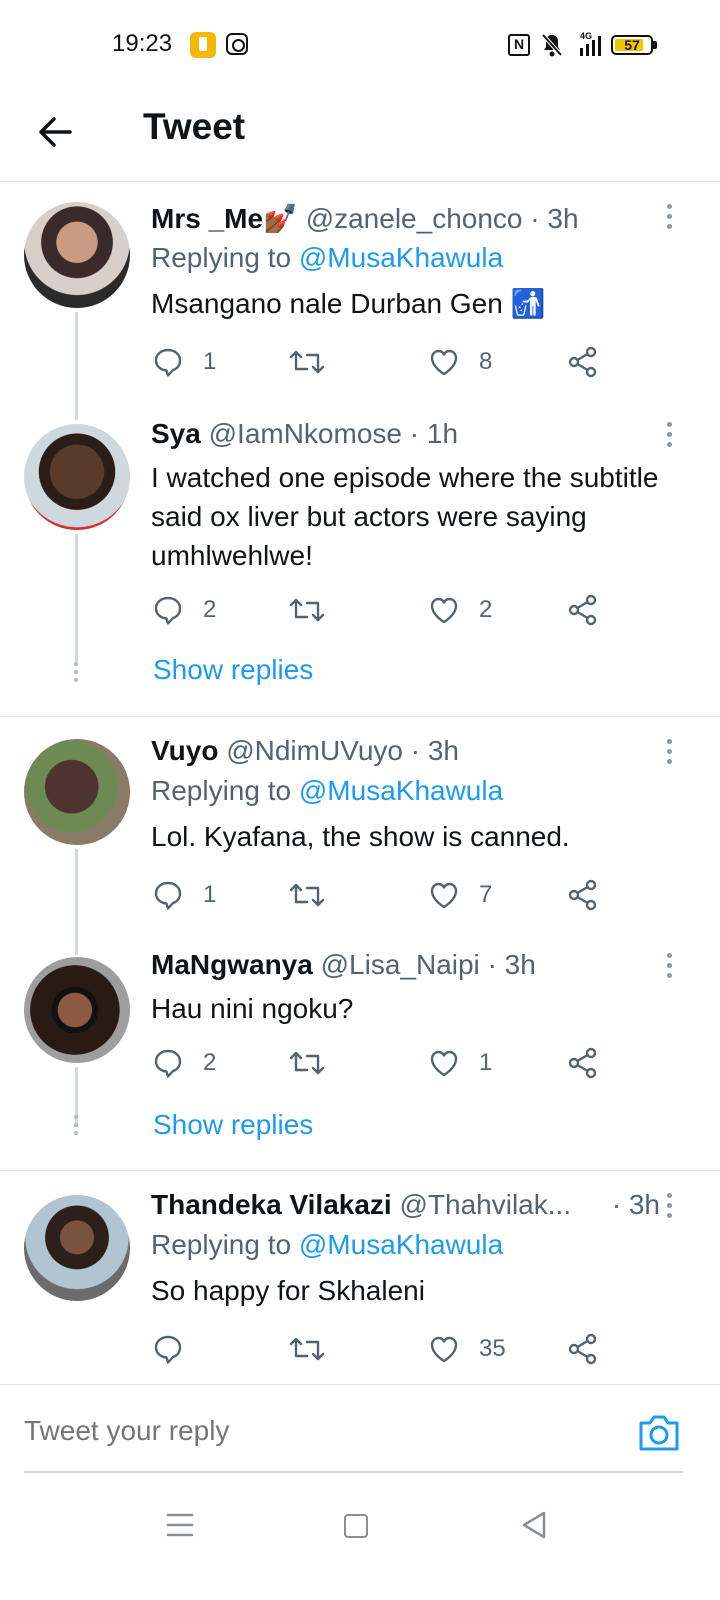  I want to click on user-handle: @zanele_chonco, so click(414, 218).